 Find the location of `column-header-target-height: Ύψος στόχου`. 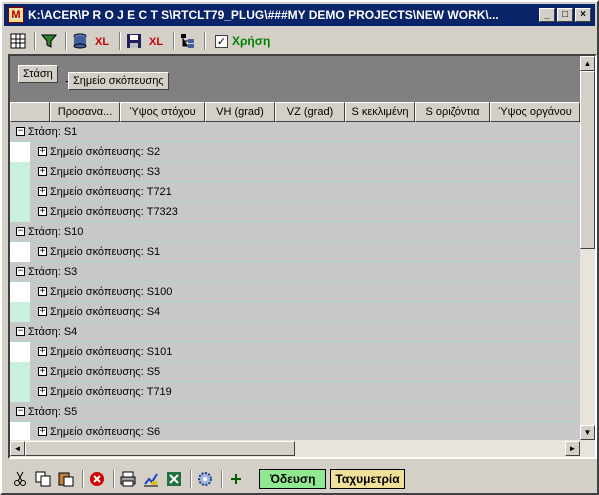

column-header-target-height: Ύψος στόχου is located at coordinates (162, 112).